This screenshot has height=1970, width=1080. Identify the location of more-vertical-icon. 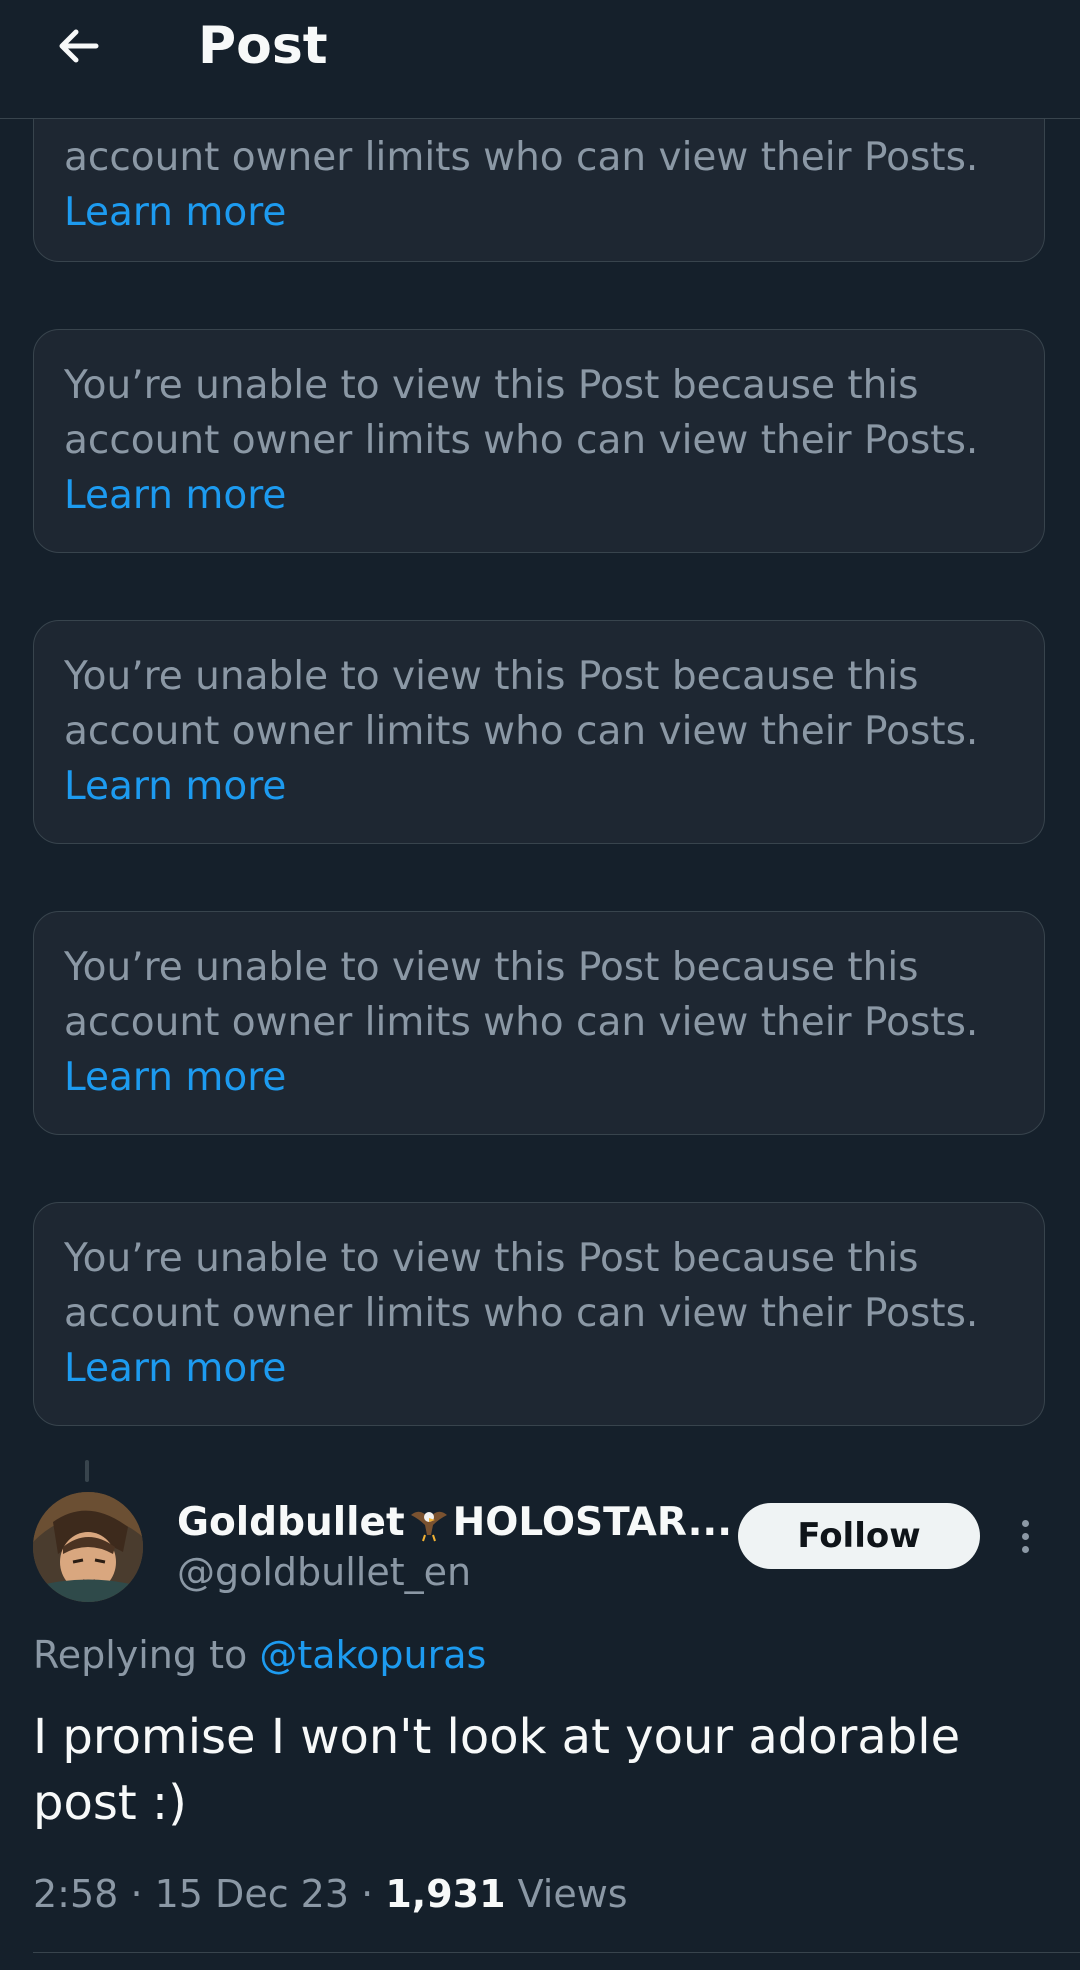
(1025, 1523).